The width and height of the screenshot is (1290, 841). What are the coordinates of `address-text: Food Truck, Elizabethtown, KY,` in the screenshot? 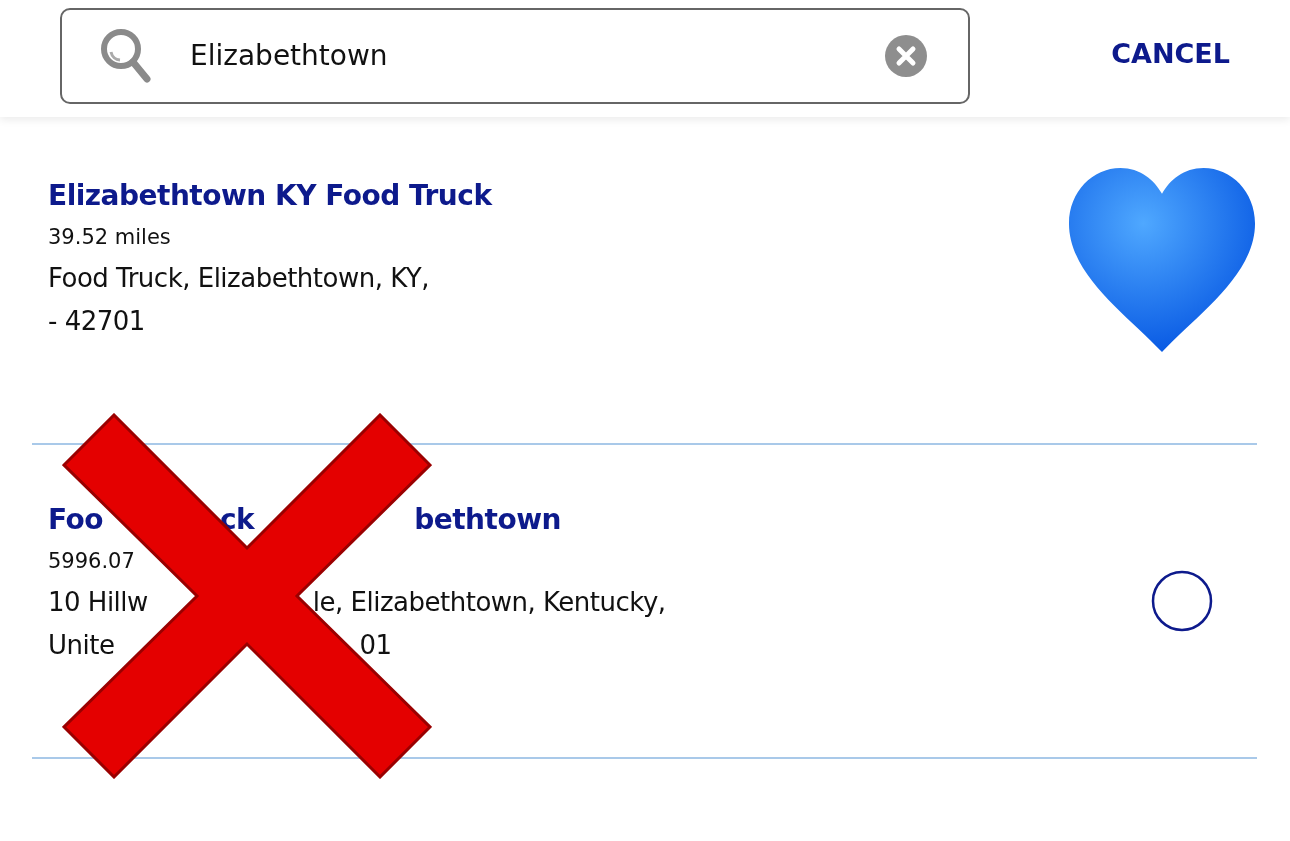 It's located at (238, 278).